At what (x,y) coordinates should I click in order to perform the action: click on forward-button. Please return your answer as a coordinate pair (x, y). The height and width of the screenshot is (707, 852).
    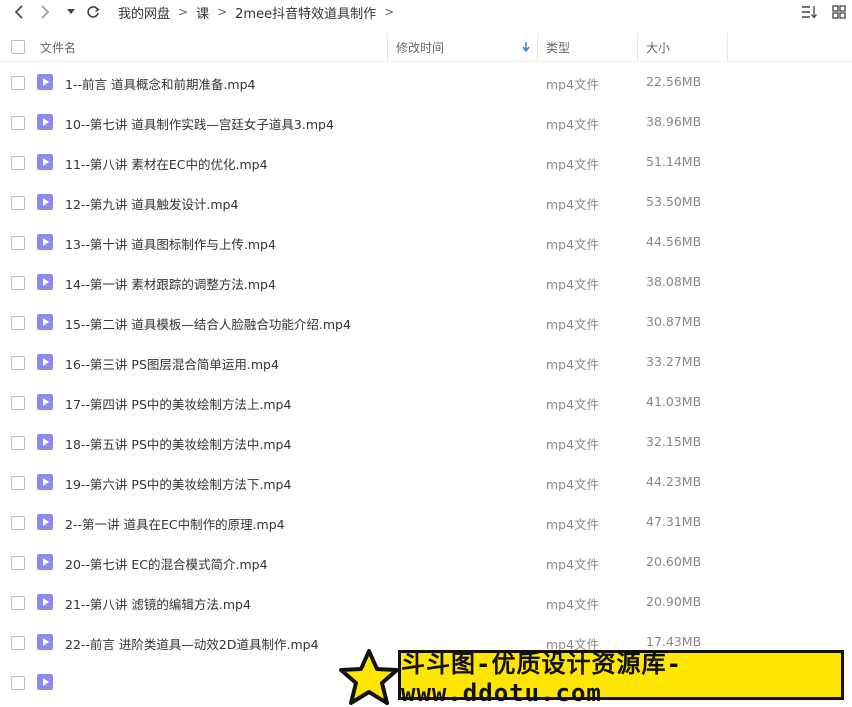
    Looking at the image, I should click on (45, 12).